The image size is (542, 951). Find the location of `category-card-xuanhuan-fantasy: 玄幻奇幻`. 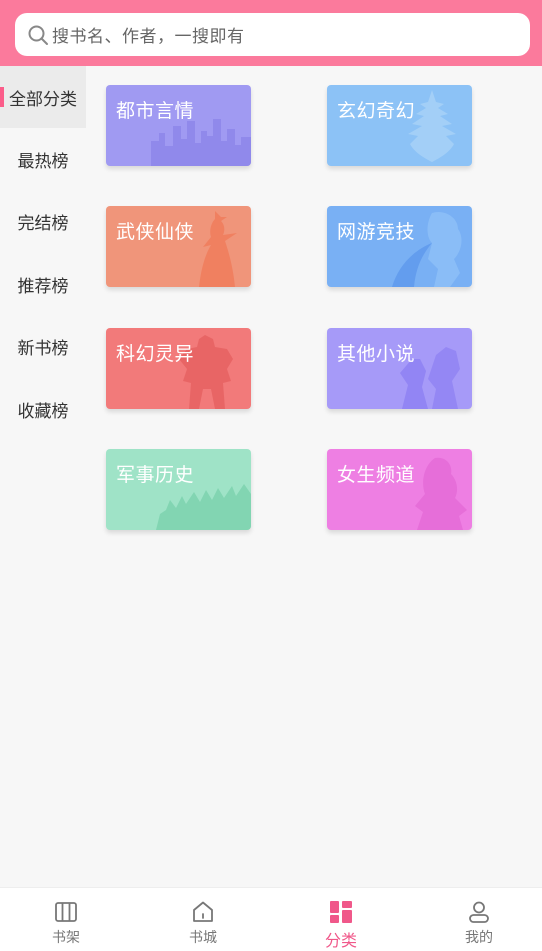

category-card-xuanhuan-fantasy: 玄幻奇幻 is located at coordinates (399, 125).